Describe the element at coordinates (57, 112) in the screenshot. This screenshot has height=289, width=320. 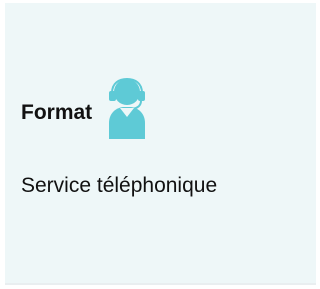
I see `format-heading: Format` at that location.